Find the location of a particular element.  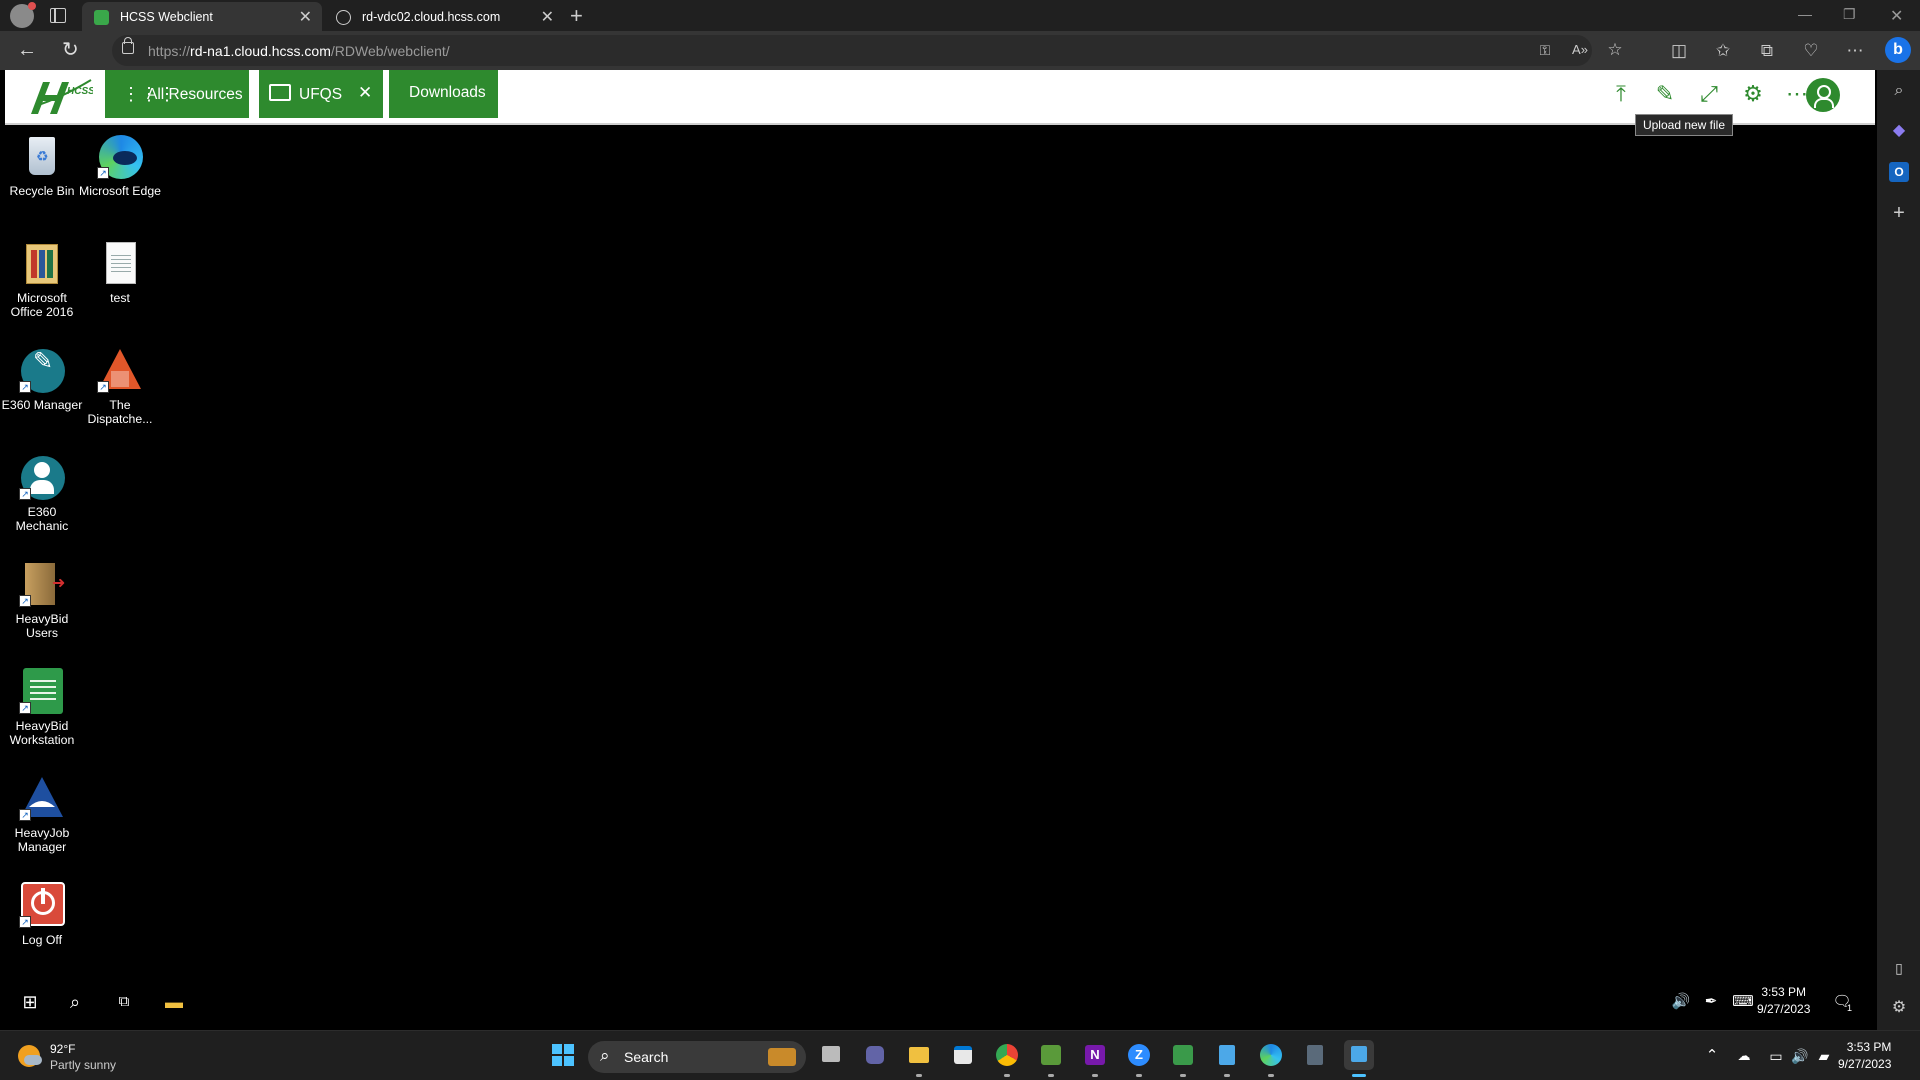

tab-title: rd-vdc02.cloud.hcss.com is located at coordinates (431, 17).